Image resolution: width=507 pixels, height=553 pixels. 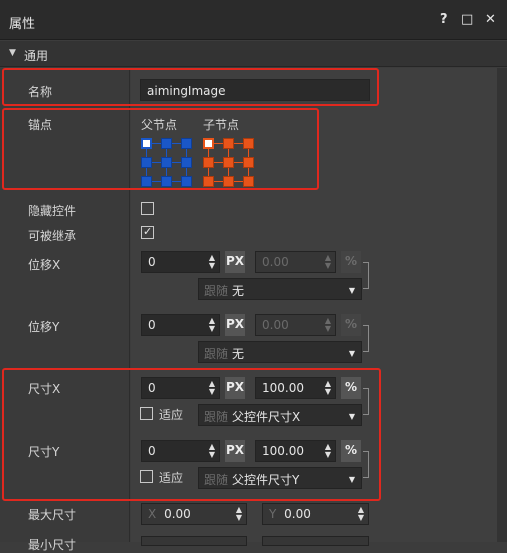 What do you see at coordinates (152, 388) in the screenshot?
I see `size-x-value: 0` at bounding box center [152, 388].